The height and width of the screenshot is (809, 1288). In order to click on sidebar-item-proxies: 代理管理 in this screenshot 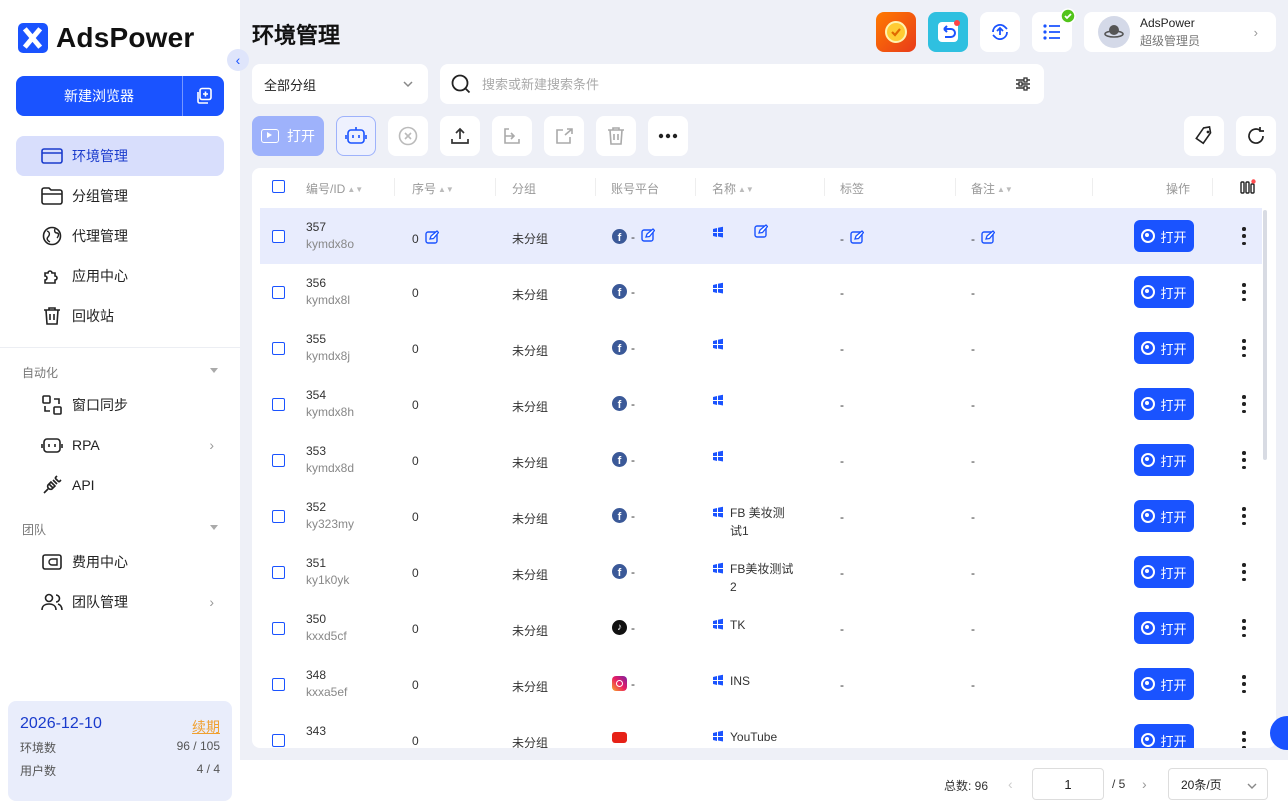, I will do `click(120, 236)`.